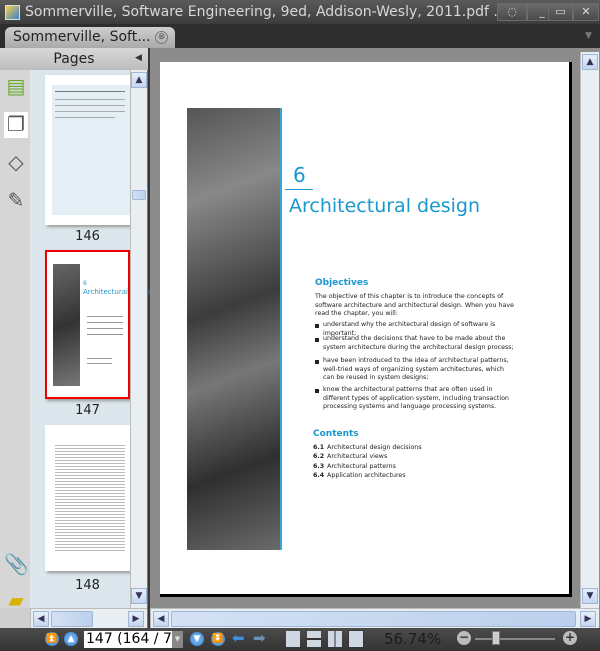  What do you see at coordinates (515, 639) in the screenshot?
I see `zoom-slider` at bounding box center [515, 639].